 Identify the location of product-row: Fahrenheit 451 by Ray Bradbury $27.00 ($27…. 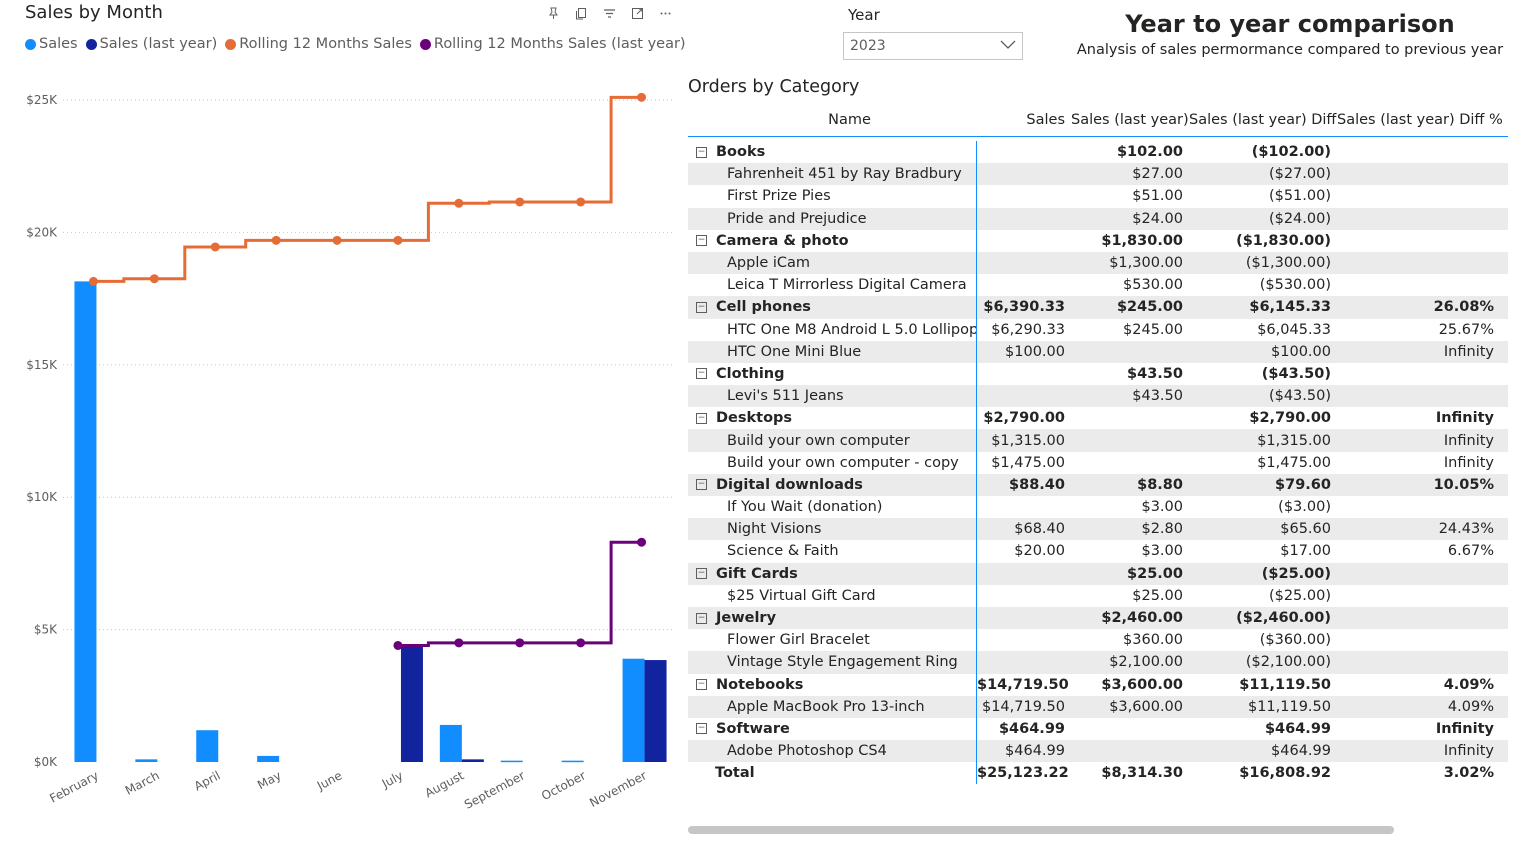
(1098, 174).